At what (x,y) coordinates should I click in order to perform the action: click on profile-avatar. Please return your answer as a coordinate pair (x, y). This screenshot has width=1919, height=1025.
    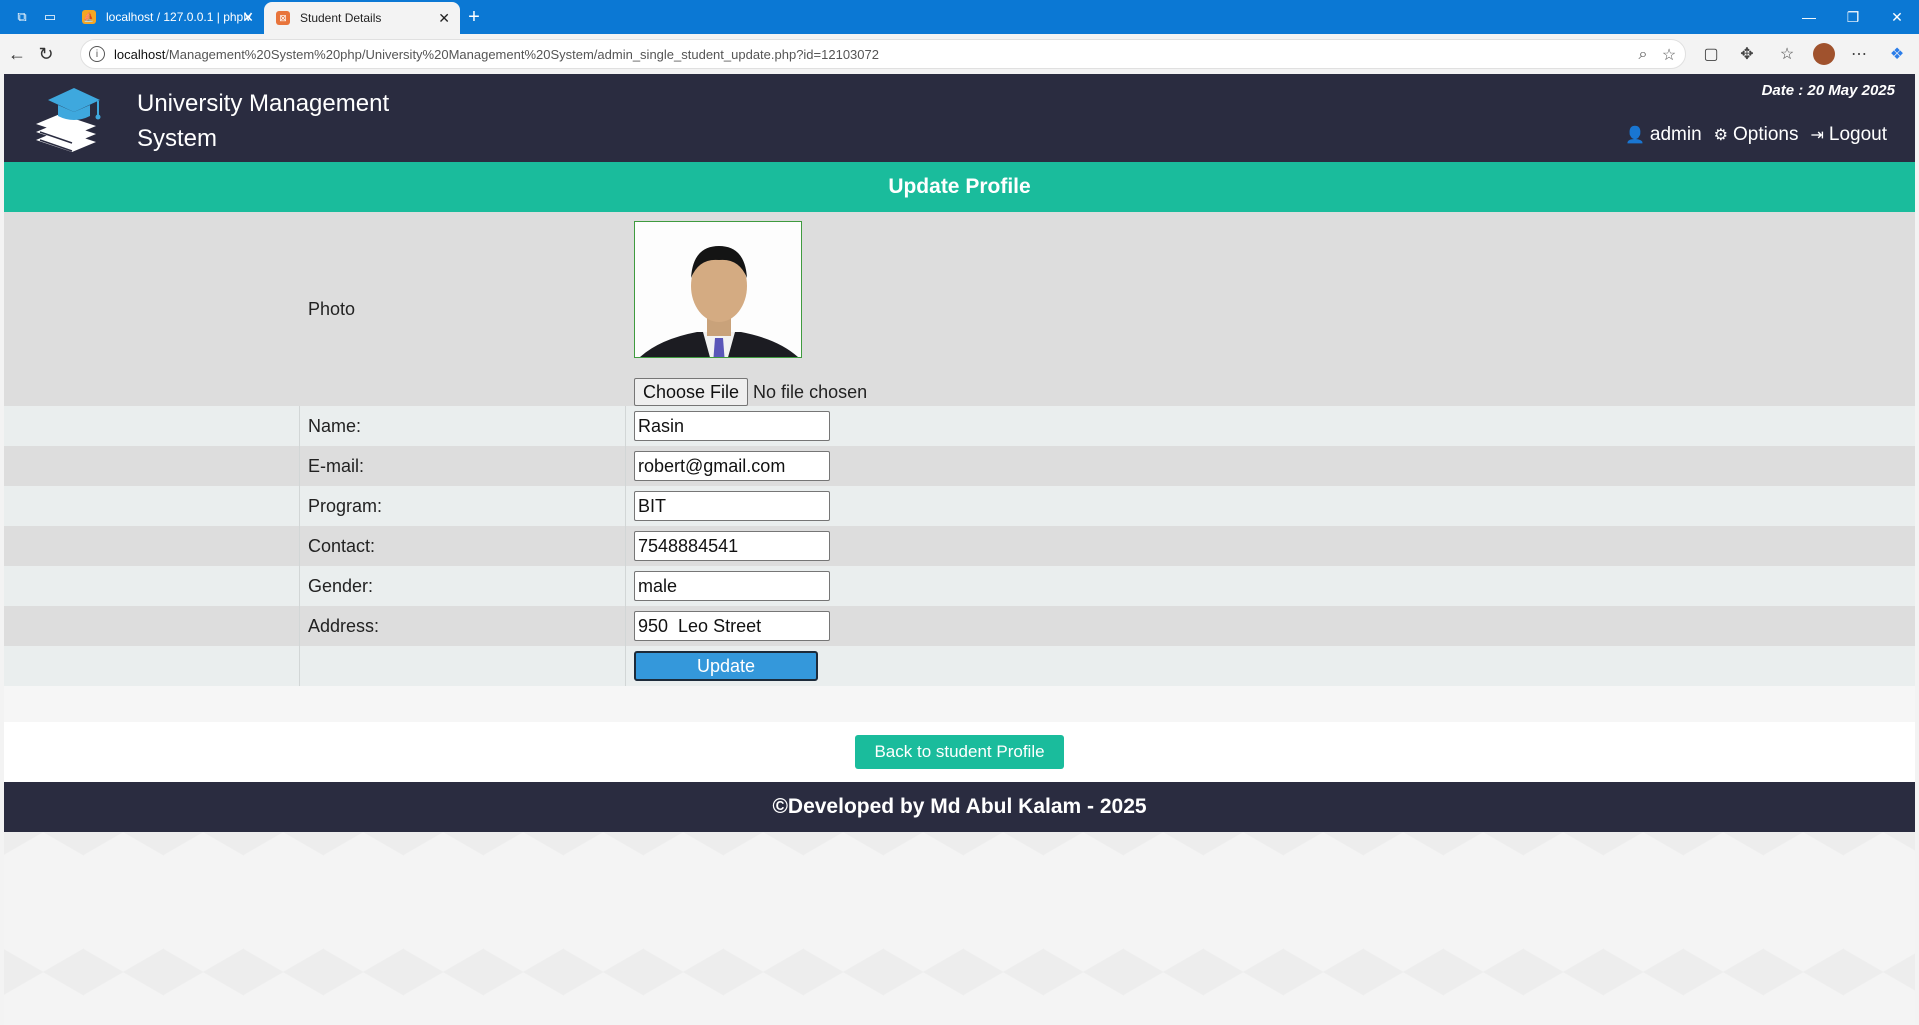
    Looking at the image, I should click on (1824, 54).